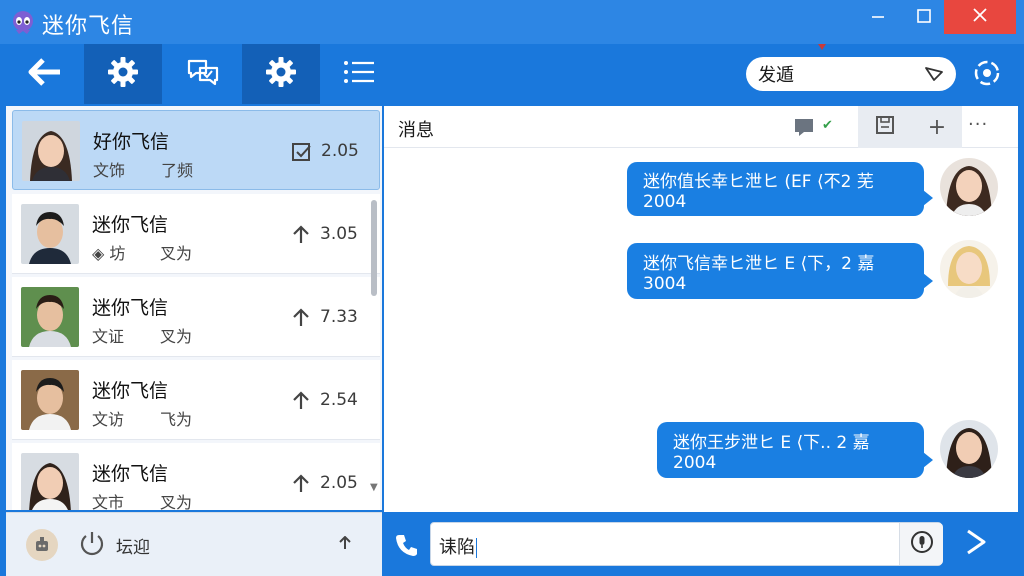  I want to click on back-button, so click(45, 74).